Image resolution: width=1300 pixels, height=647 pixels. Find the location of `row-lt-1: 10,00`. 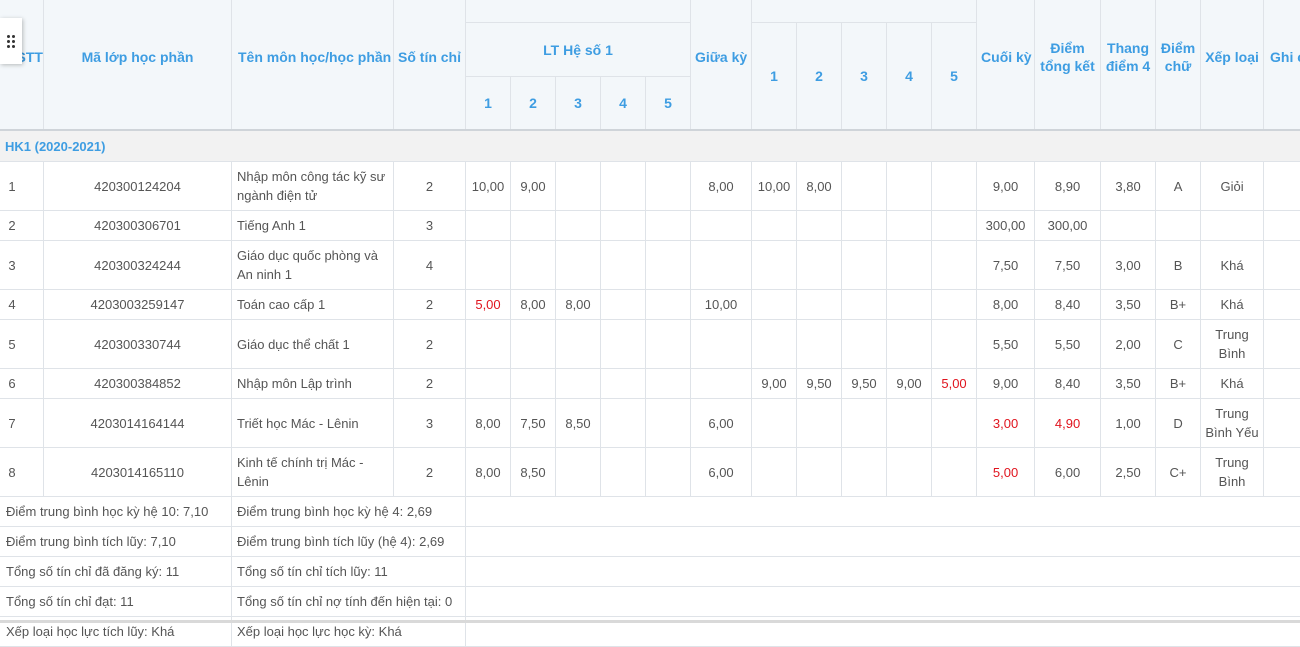

row-lt-1: 10,00 is located at coordinates (488, 186).